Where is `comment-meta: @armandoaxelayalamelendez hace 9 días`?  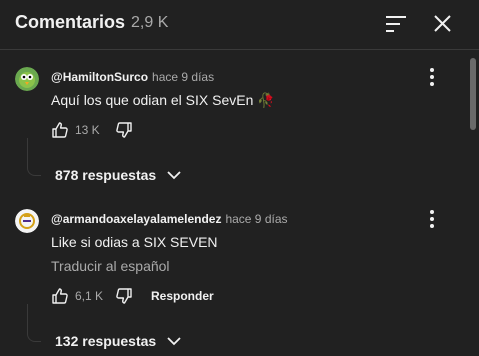 comment-meta: @armandoaxelayalamelendez hace 9 días is located at coordinates (169, 219).